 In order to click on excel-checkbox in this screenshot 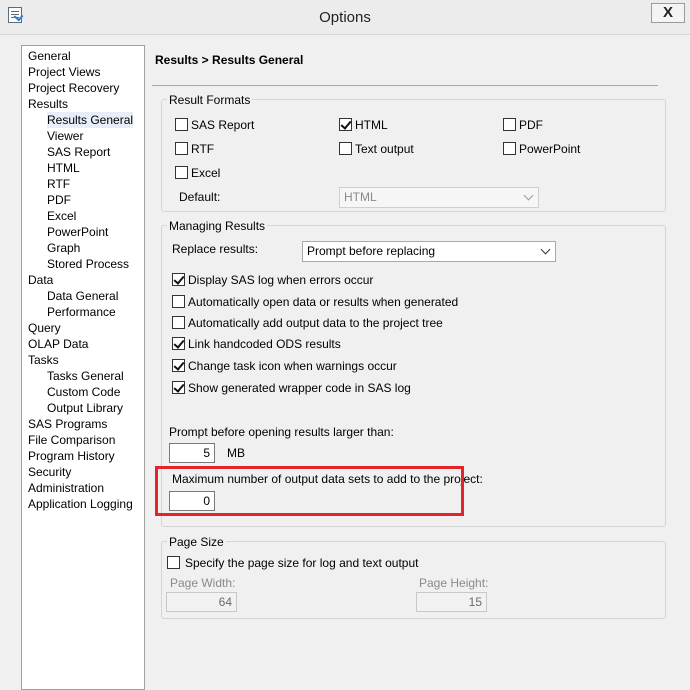, I will do `click(181, 172)`.